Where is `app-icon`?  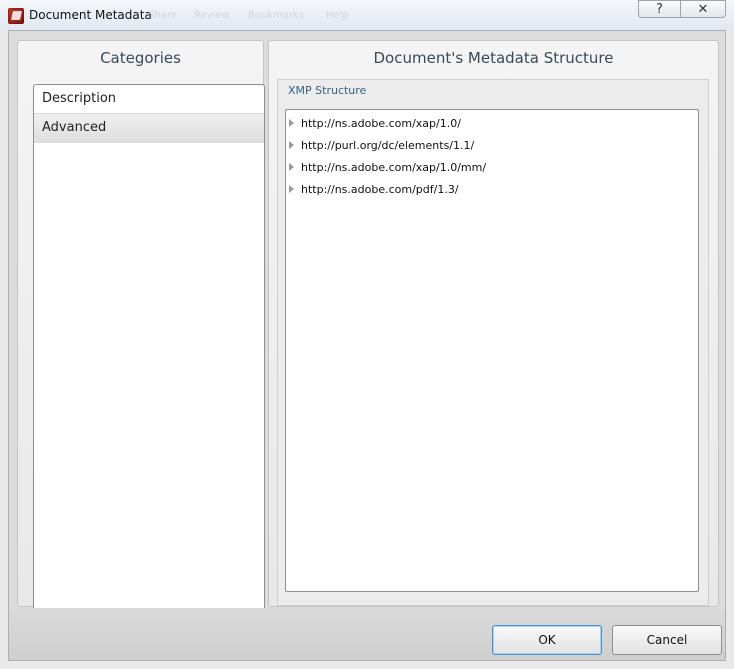
app-icon is located at coordinates (16, 16).